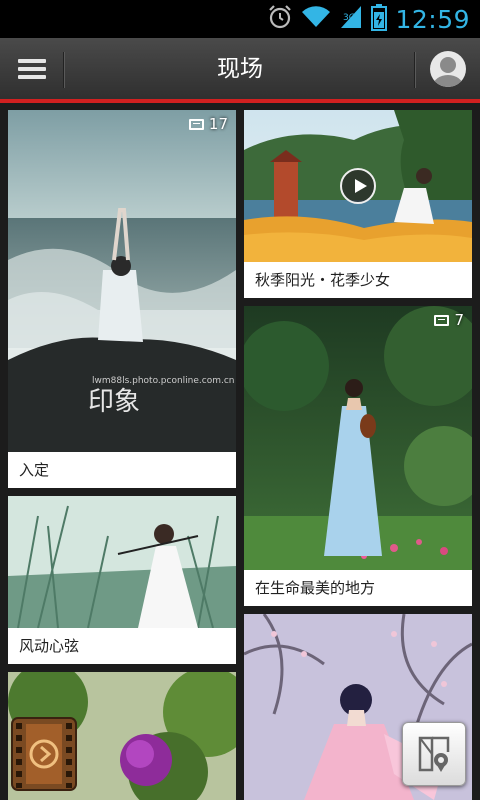 The image size is (480, 800). What do you see at coordinates (358, 186) in the screenshot?
I see `play-button` at bounding box center [358, 186].